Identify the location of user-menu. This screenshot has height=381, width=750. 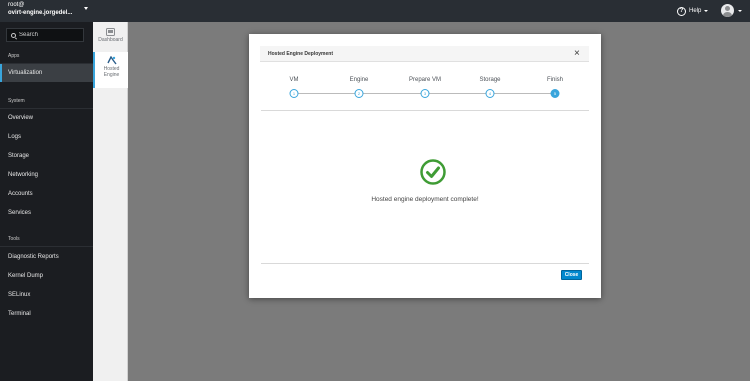
(731, 10).